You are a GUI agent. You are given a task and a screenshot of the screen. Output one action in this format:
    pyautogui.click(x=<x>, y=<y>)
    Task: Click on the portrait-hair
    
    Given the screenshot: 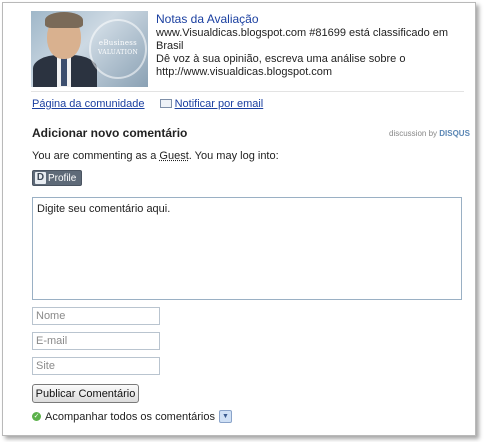 What is the action you would take?
    pyautogui.click(x=64, y=20)
    